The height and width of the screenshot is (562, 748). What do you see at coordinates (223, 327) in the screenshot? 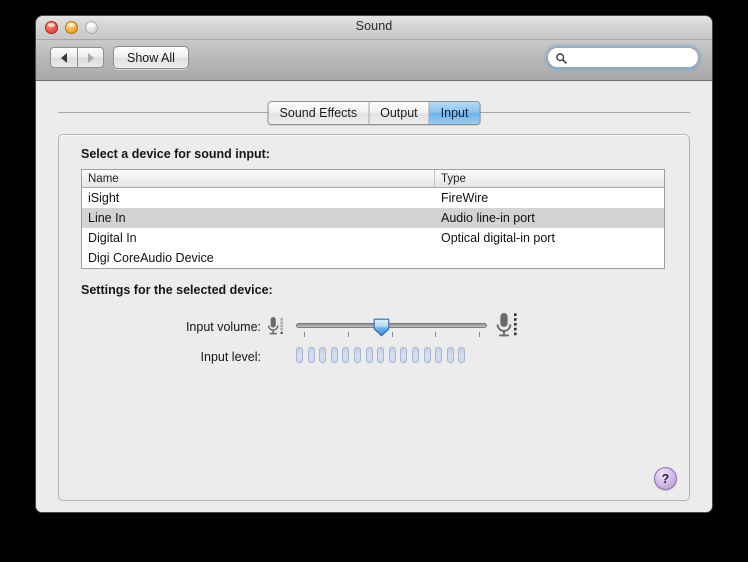
I see `input-volume-label: Input volume:` at bounding box center [223, 327].